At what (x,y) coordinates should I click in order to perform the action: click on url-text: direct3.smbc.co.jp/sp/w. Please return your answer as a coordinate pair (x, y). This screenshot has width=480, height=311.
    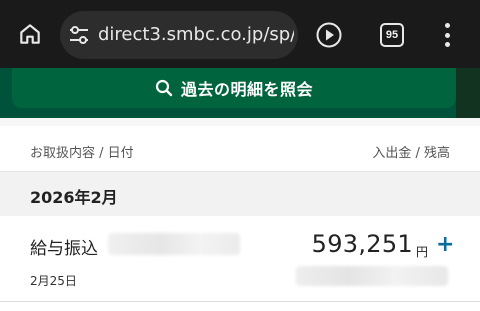
    Looking at the image, I should click on (196, 35).